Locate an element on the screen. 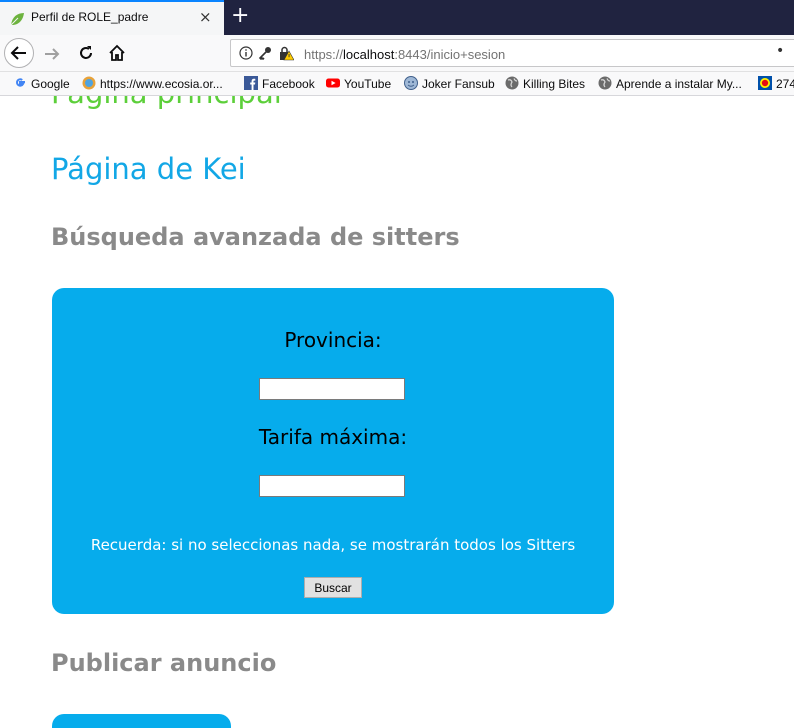 This screenshot has width=794, height=728. bookmark-label: Joker Fansub is located at coordinates (458, 84).